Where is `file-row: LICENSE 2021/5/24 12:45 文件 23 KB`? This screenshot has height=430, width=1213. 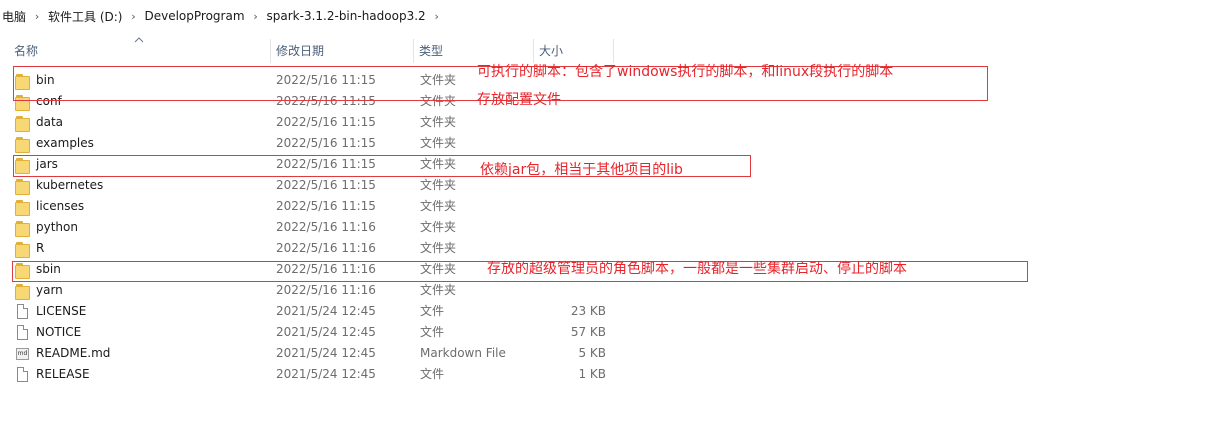 file-row: LICENSE 2021/5/24 12:45 文件 23 KB is located at coordinates (606, 311).